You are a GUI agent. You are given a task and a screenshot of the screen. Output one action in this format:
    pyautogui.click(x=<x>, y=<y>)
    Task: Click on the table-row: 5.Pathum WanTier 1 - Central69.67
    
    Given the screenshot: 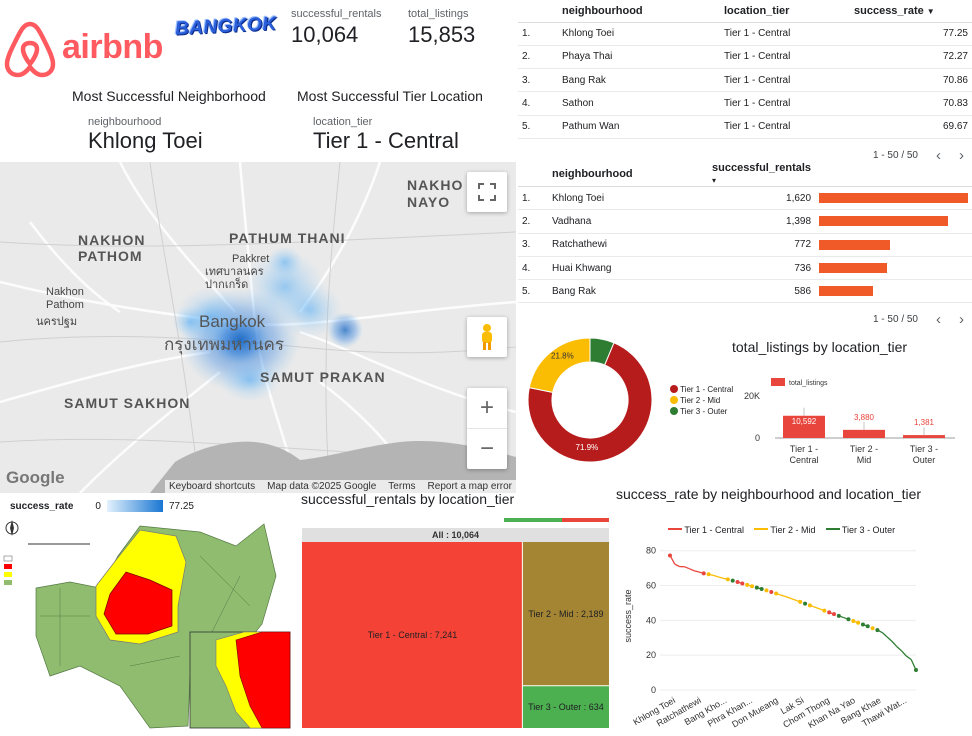 What is the action you would take?
    pyautogui.click(x=745, y=126)
    